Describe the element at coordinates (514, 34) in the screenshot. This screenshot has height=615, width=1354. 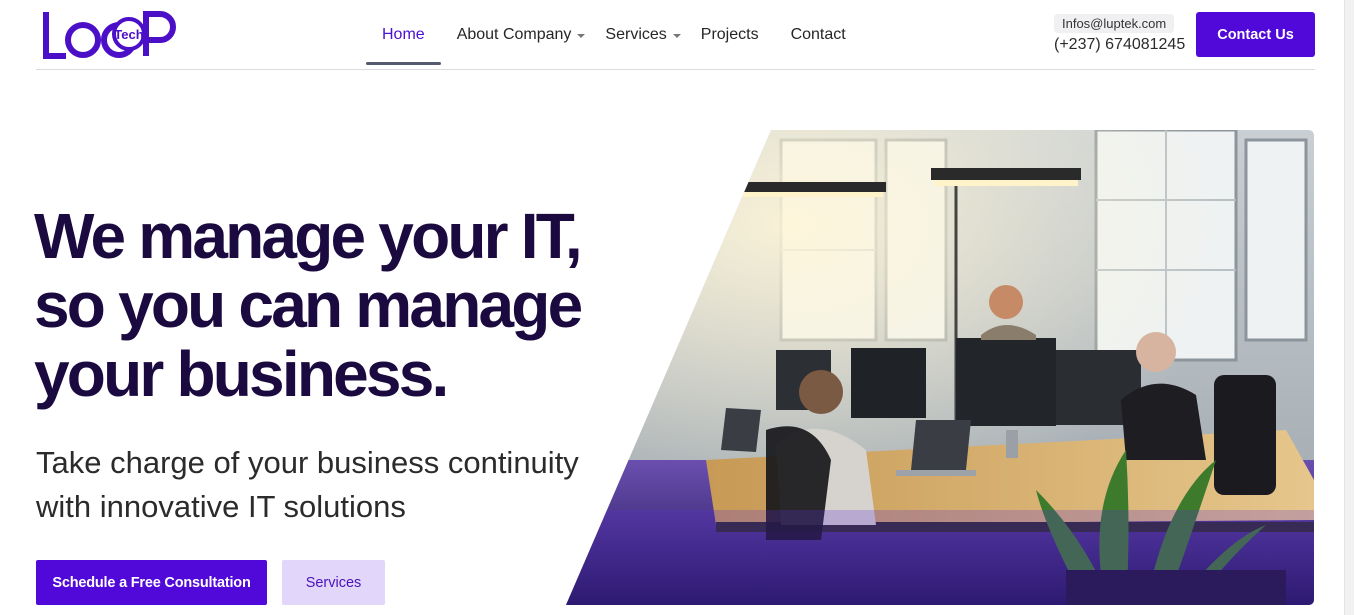
I see `nav-about-label: About Company` at that location.